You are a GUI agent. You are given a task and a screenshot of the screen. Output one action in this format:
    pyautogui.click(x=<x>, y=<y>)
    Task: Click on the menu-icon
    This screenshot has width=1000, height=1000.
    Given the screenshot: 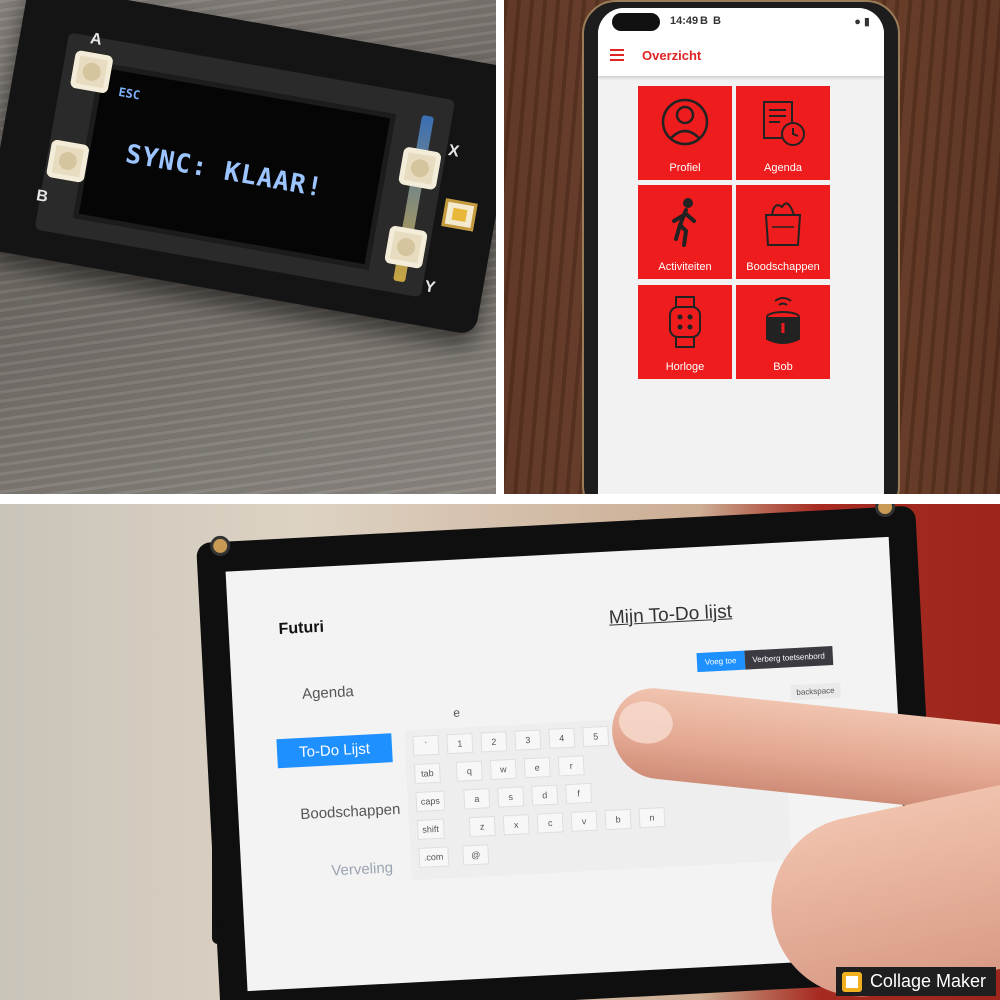 What is the action you would take?
    pyautogui.click(x=617, y=55)
    